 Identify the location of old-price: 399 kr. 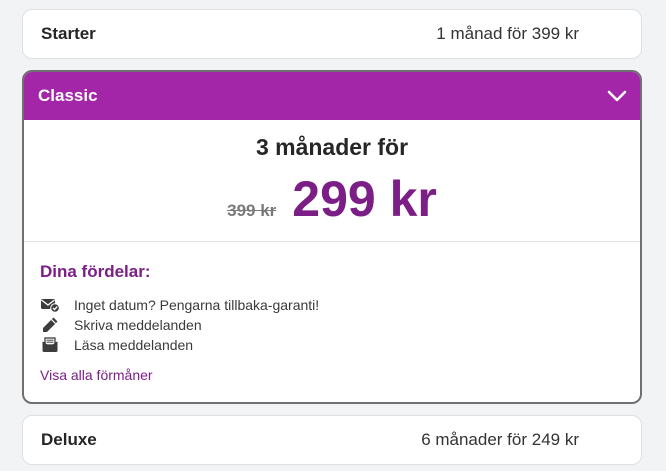
(252, 210).